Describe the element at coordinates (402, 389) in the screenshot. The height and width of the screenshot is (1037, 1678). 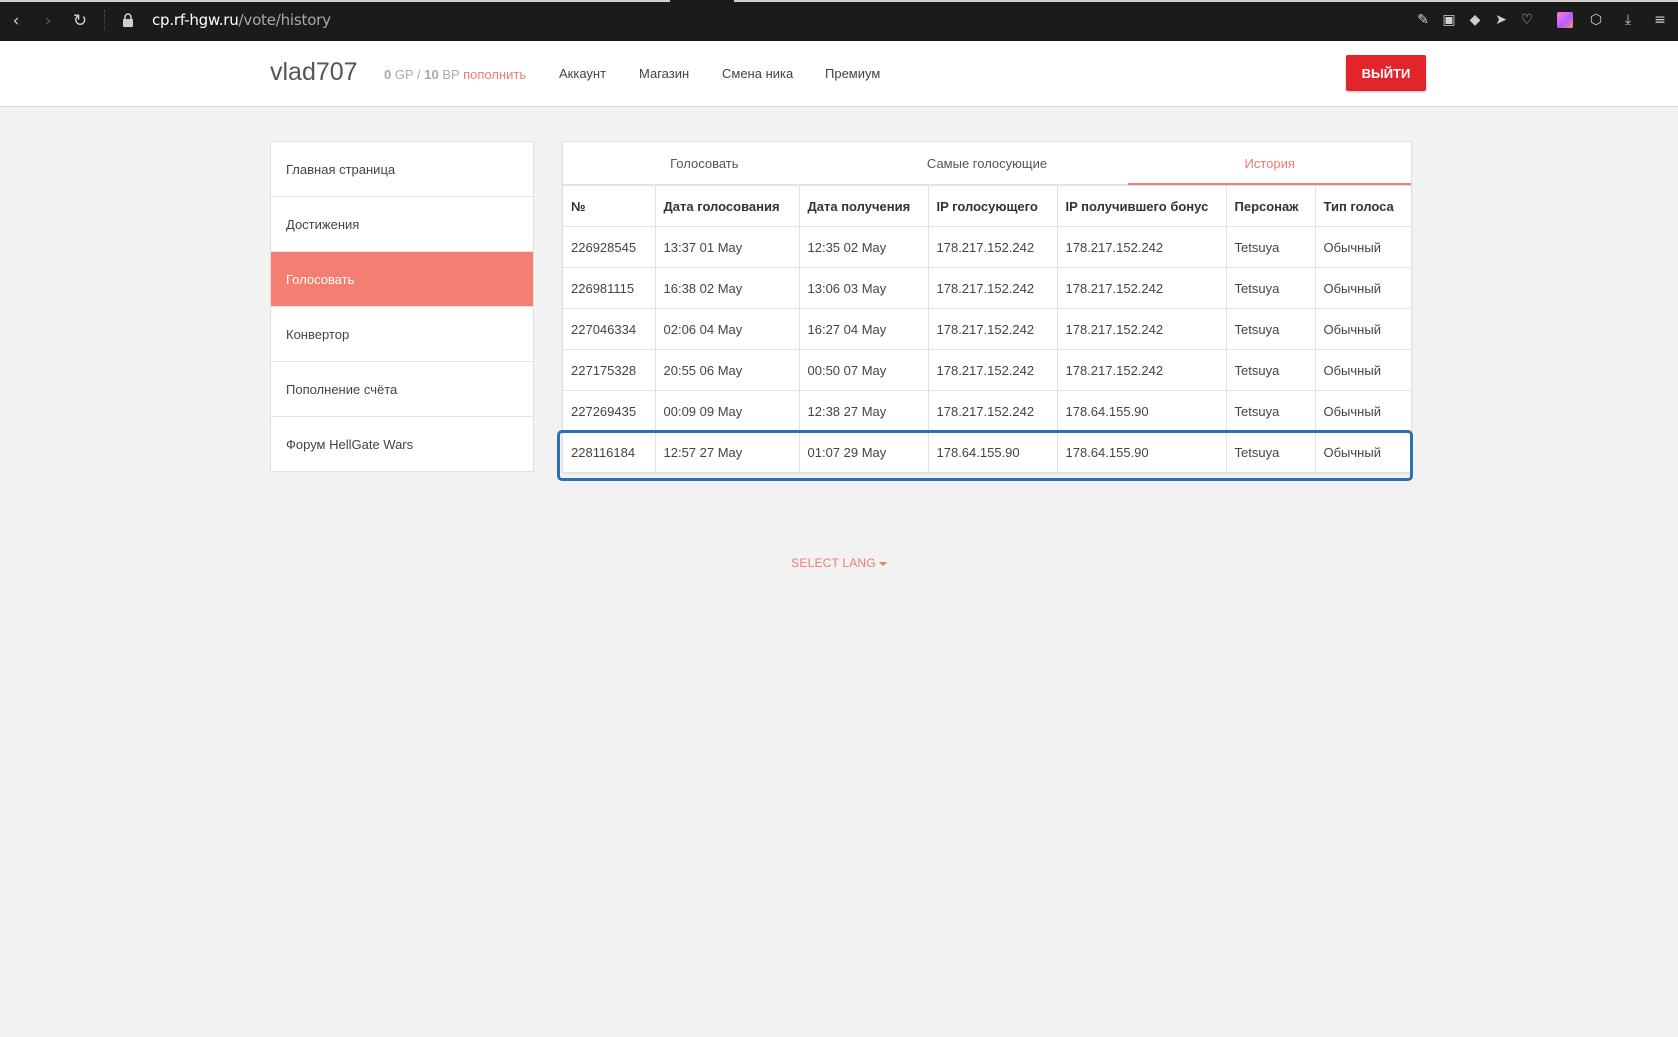
I see `sidebar-item-topup: Пополнение счёта` at that location.